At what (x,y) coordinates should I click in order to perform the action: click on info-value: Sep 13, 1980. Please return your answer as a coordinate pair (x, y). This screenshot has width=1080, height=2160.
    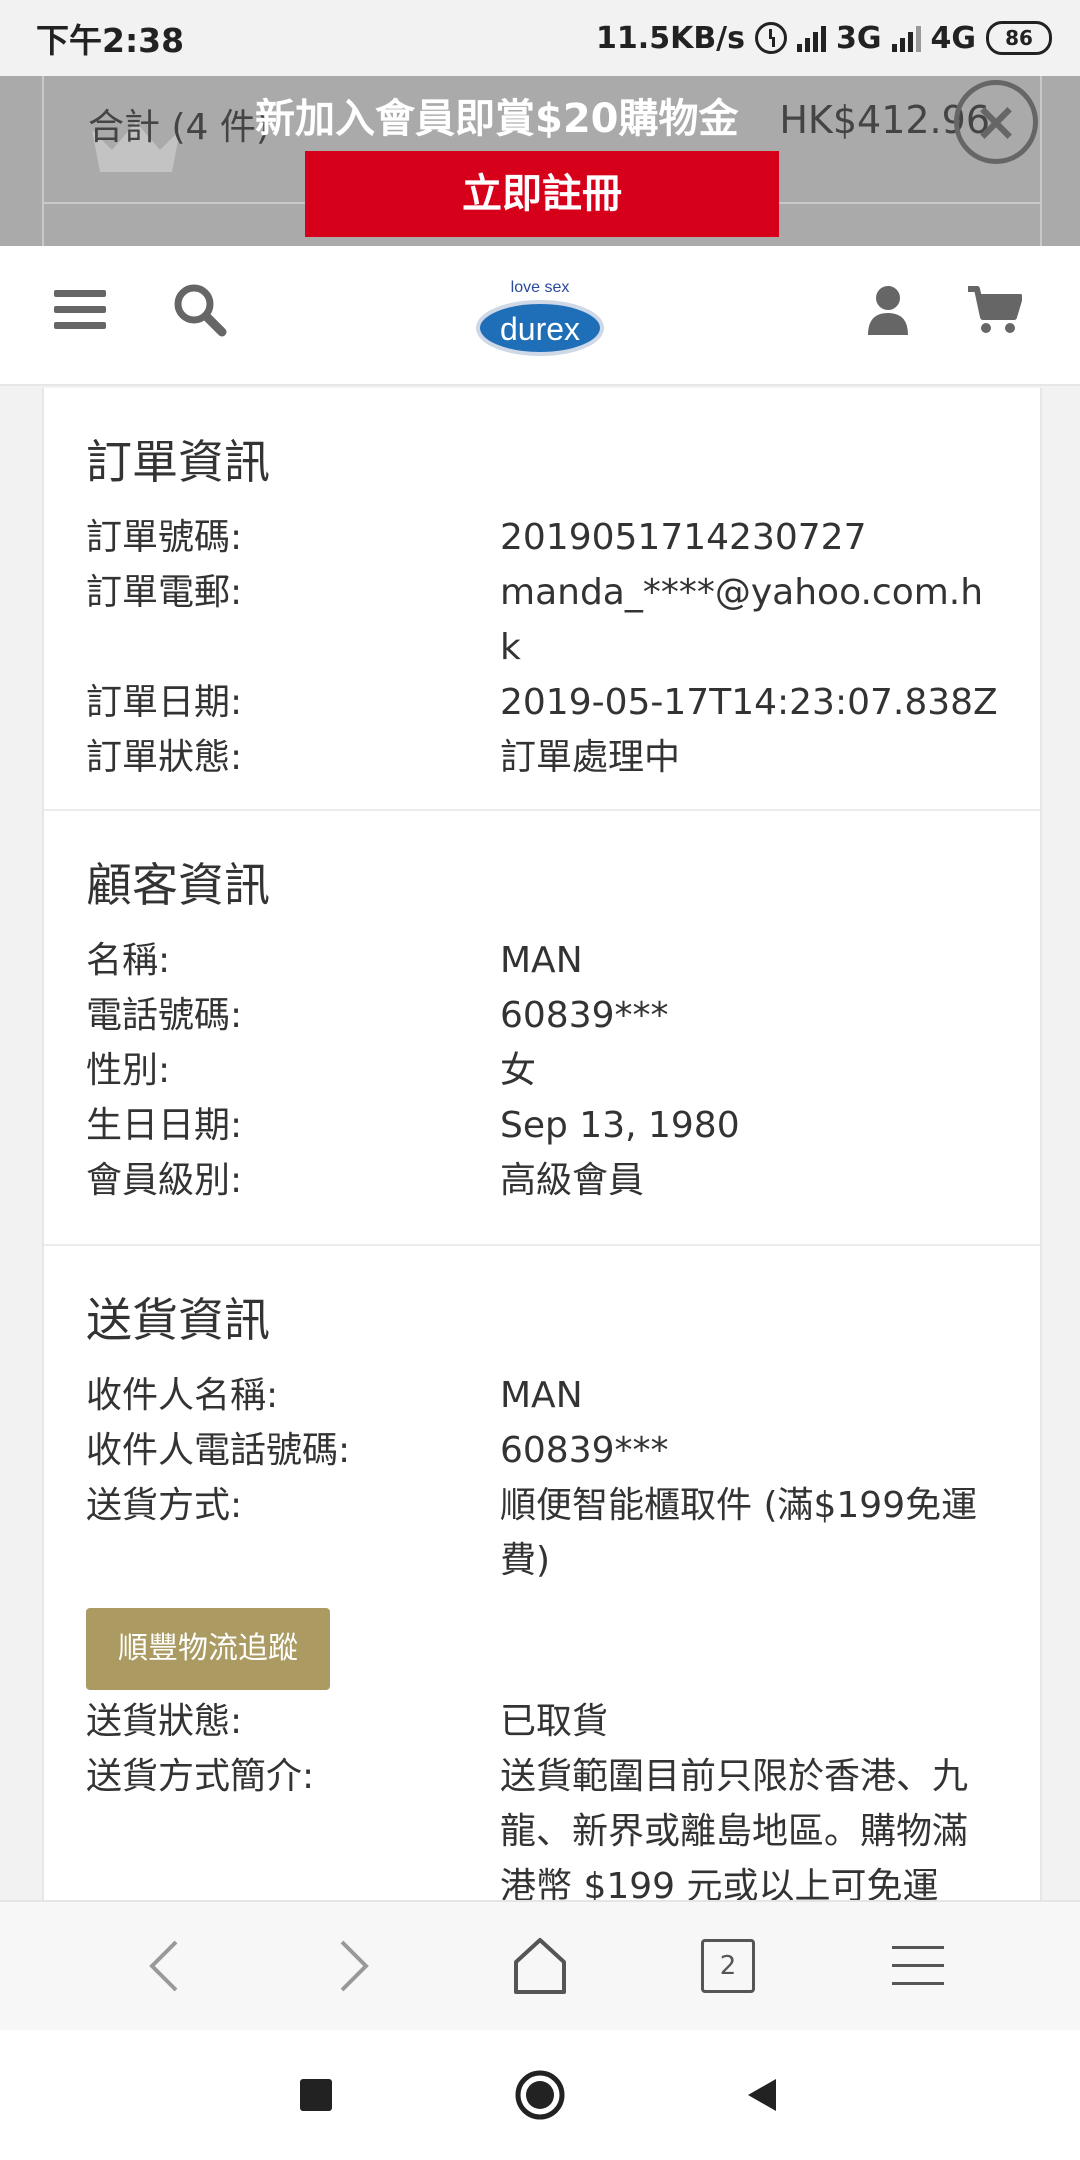
    Looking at the image, I should click on (620, 1125).